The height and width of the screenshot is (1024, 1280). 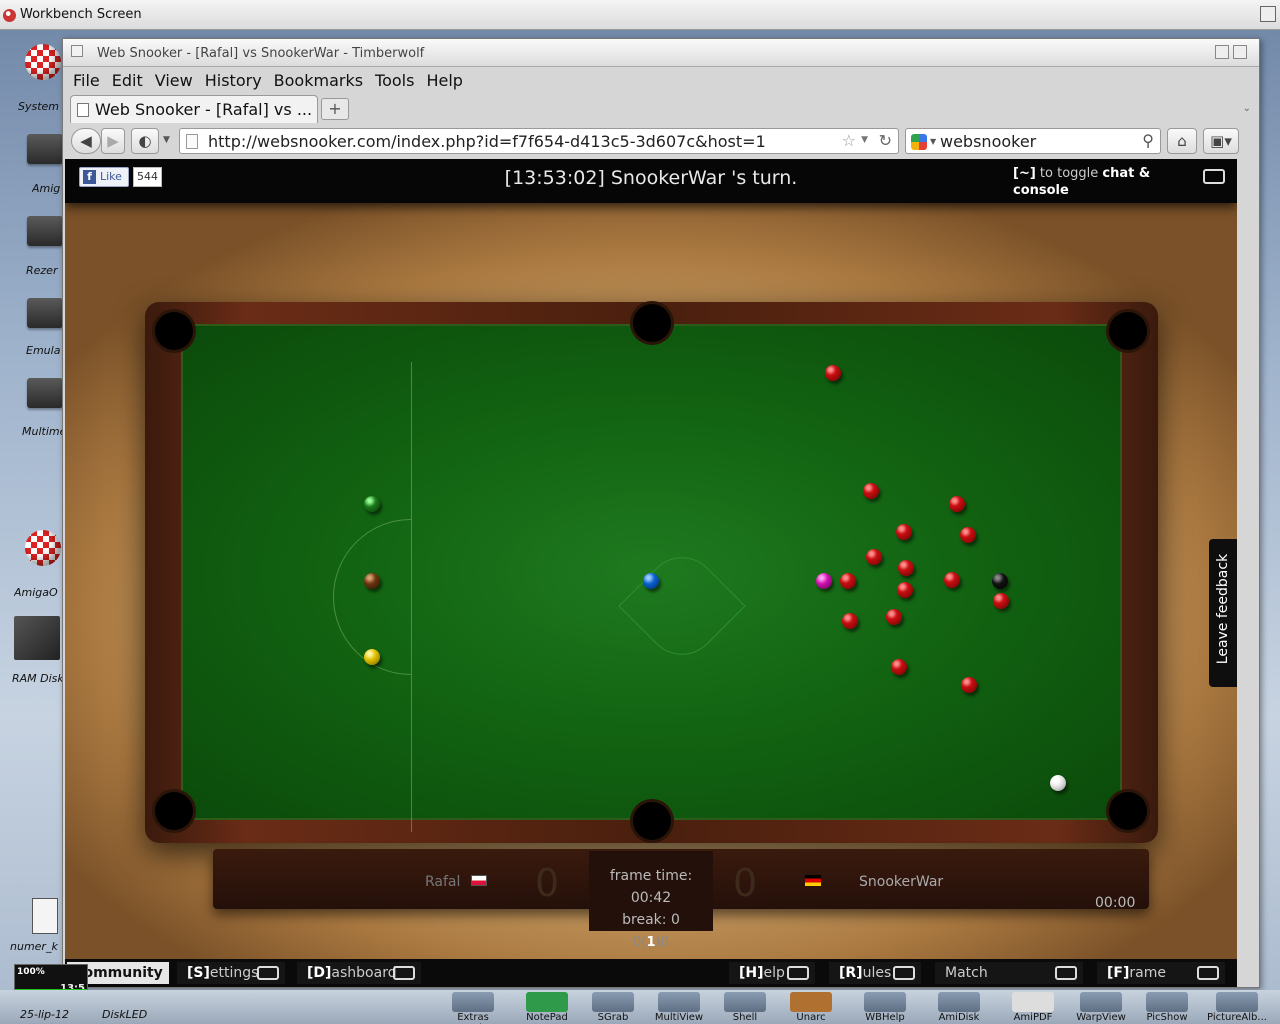 What do you see at coordinates (45, 916) in the screenshot?
I see `ascii-document-icon` at bounding box center [45, 916].